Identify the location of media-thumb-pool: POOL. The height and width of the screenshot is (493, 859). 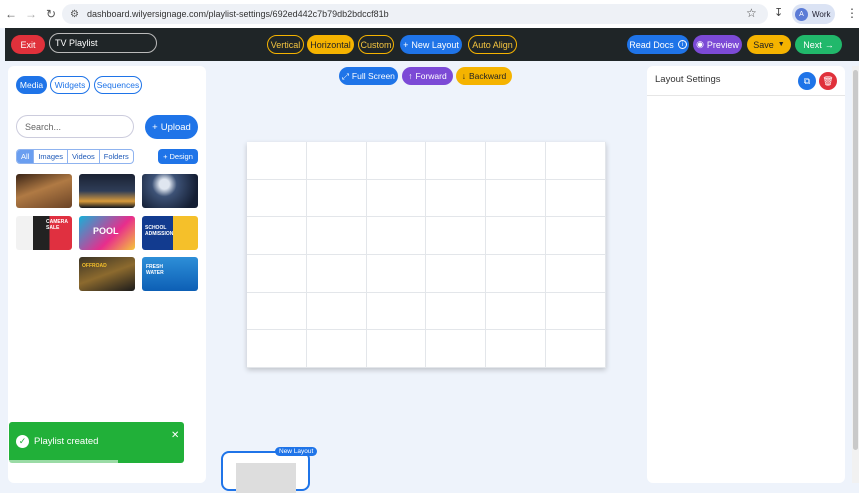
(107, 233).